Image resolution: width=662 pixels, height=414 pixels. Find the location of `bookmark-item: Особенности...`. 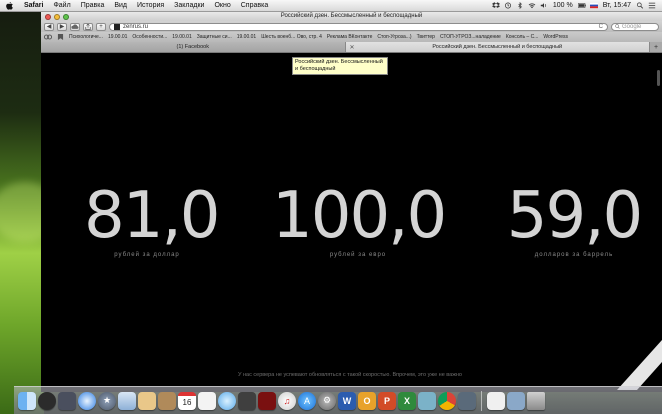

bookmark-item: Особенности... is located at coordinates (149, 37).